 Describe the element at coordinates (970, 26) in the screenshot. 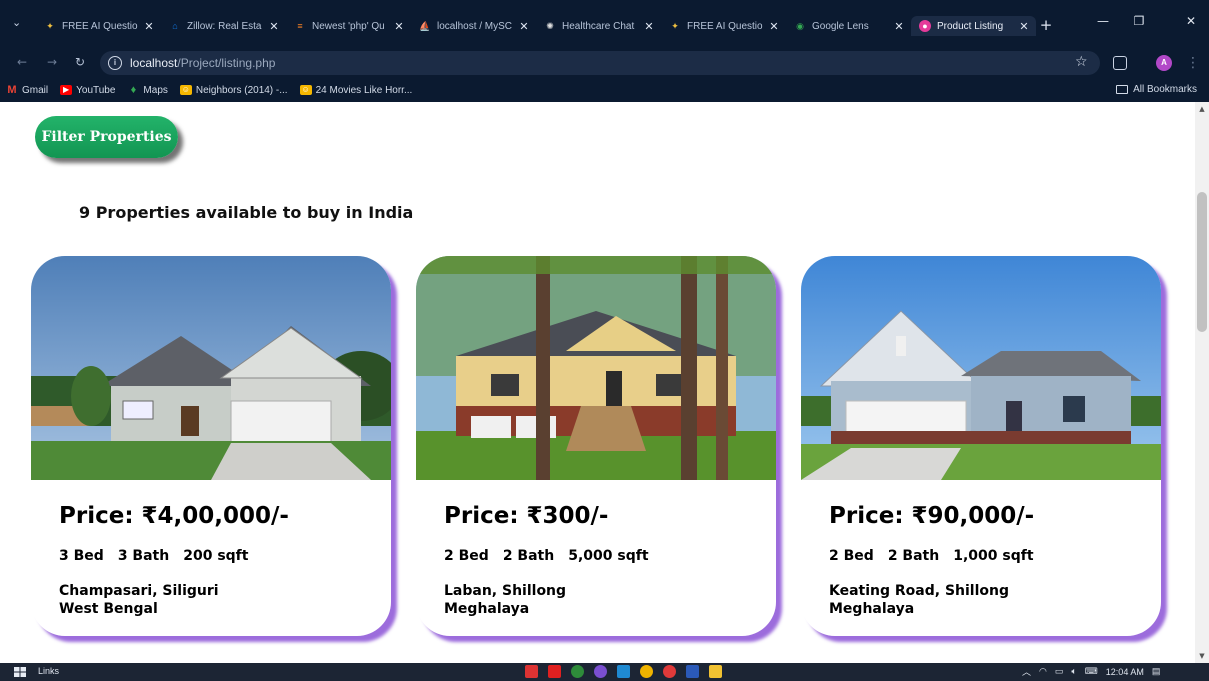

I see `tab-label: Product Listing` at that location.